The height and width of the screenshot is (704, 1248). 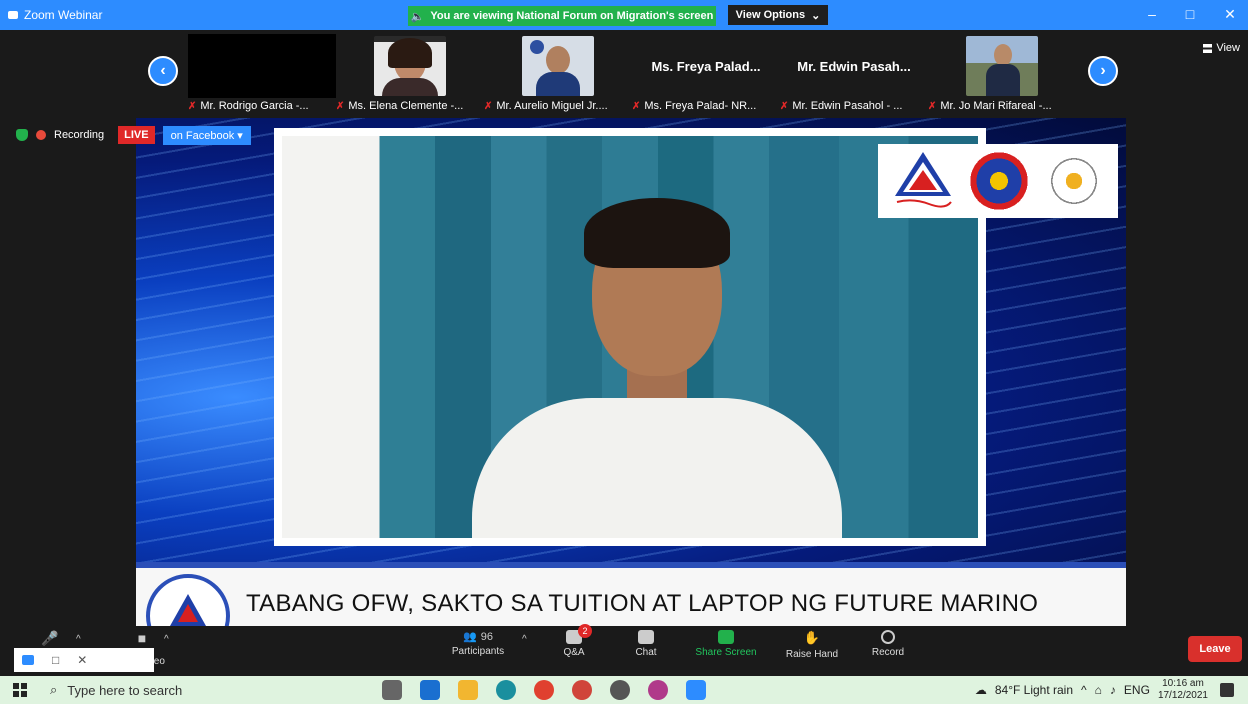 What do you see at coordinates (646, 644) in the screenshot?
I see `chat-button: Chat` at bounding box center [646, 644].